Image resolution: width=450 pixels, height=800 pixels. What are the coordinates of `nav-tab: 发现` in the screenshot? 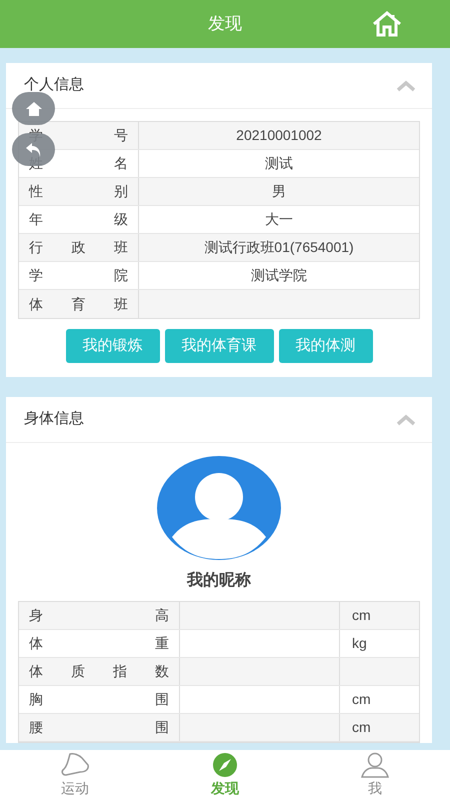 It's located at (225, 775).